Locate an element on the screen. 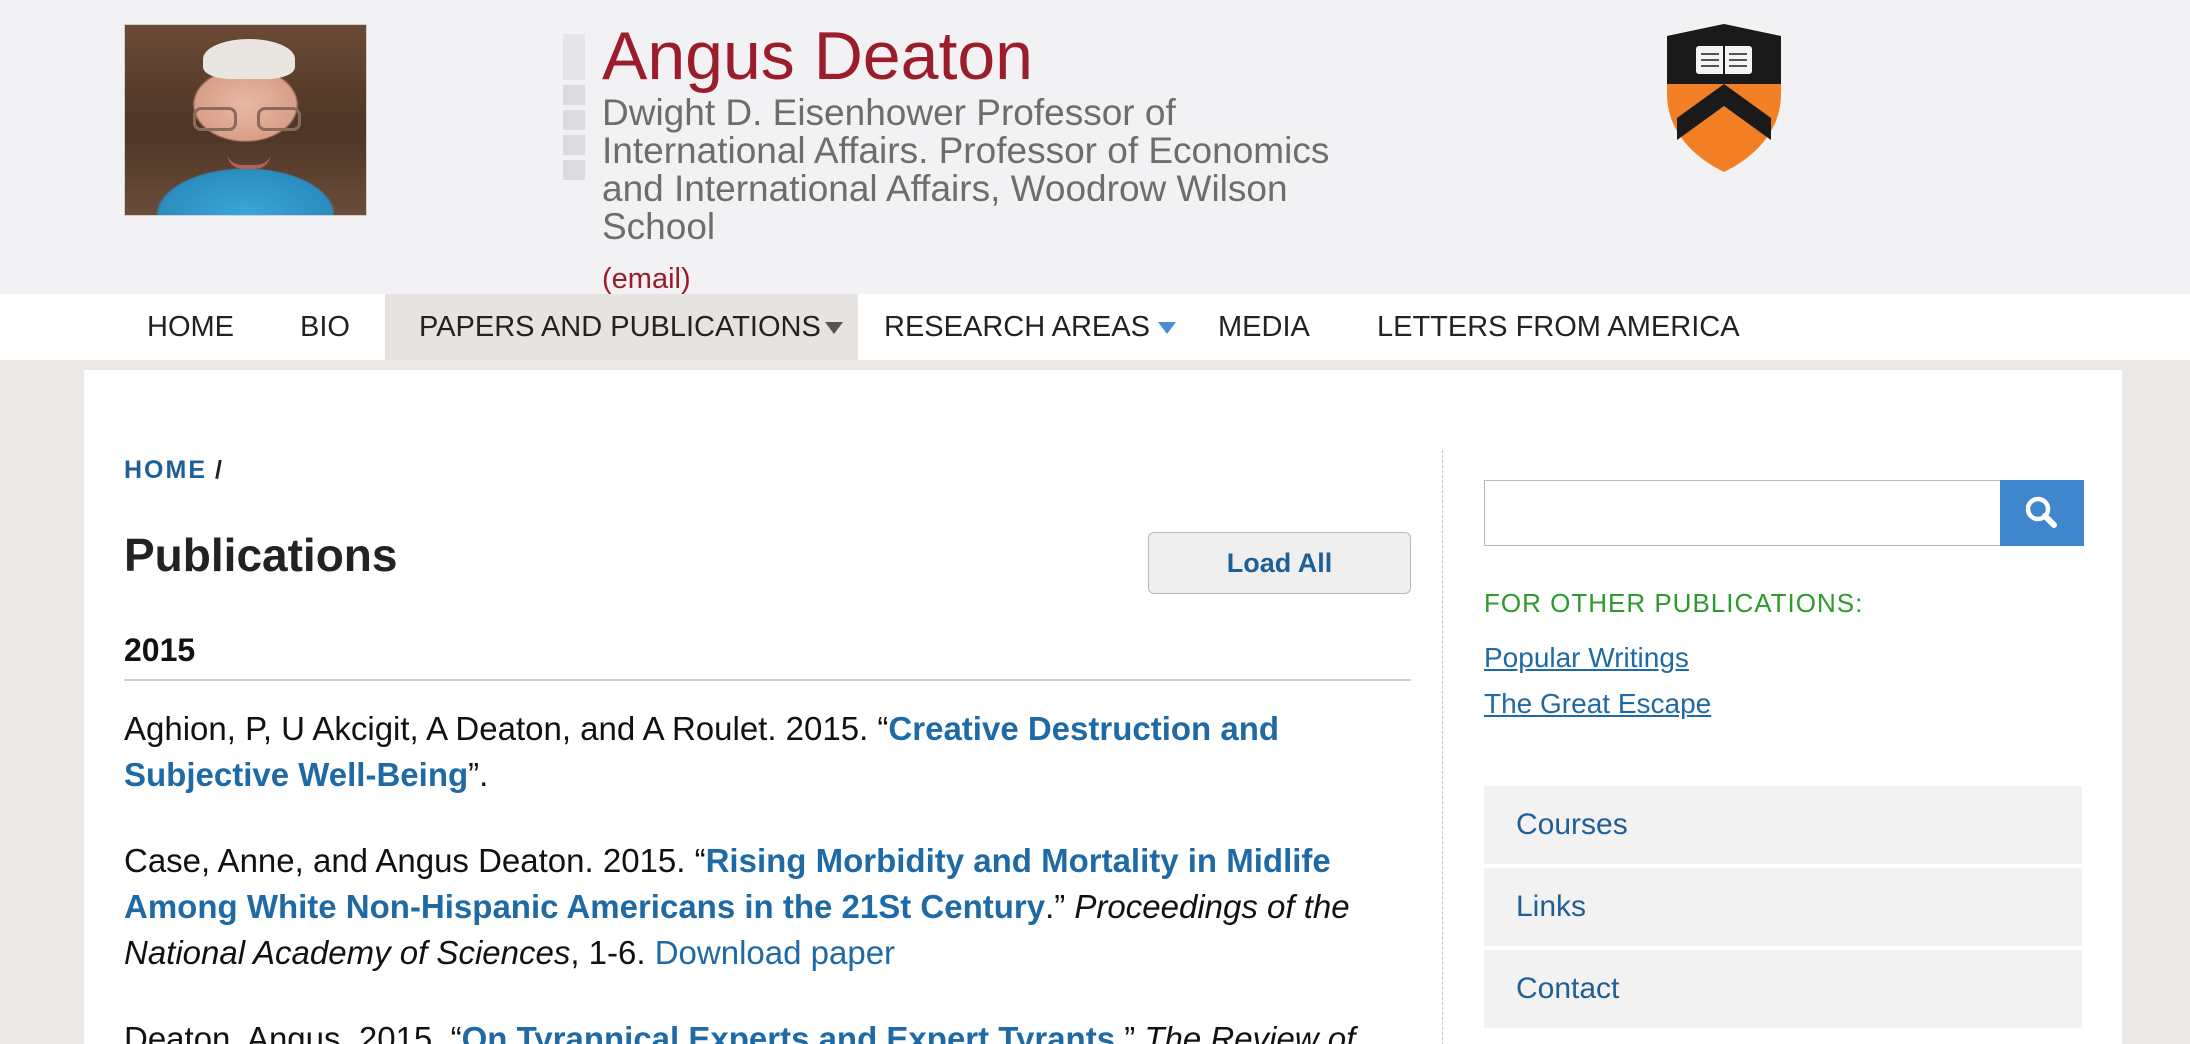  search-button is located at coordinates (2042, 513).